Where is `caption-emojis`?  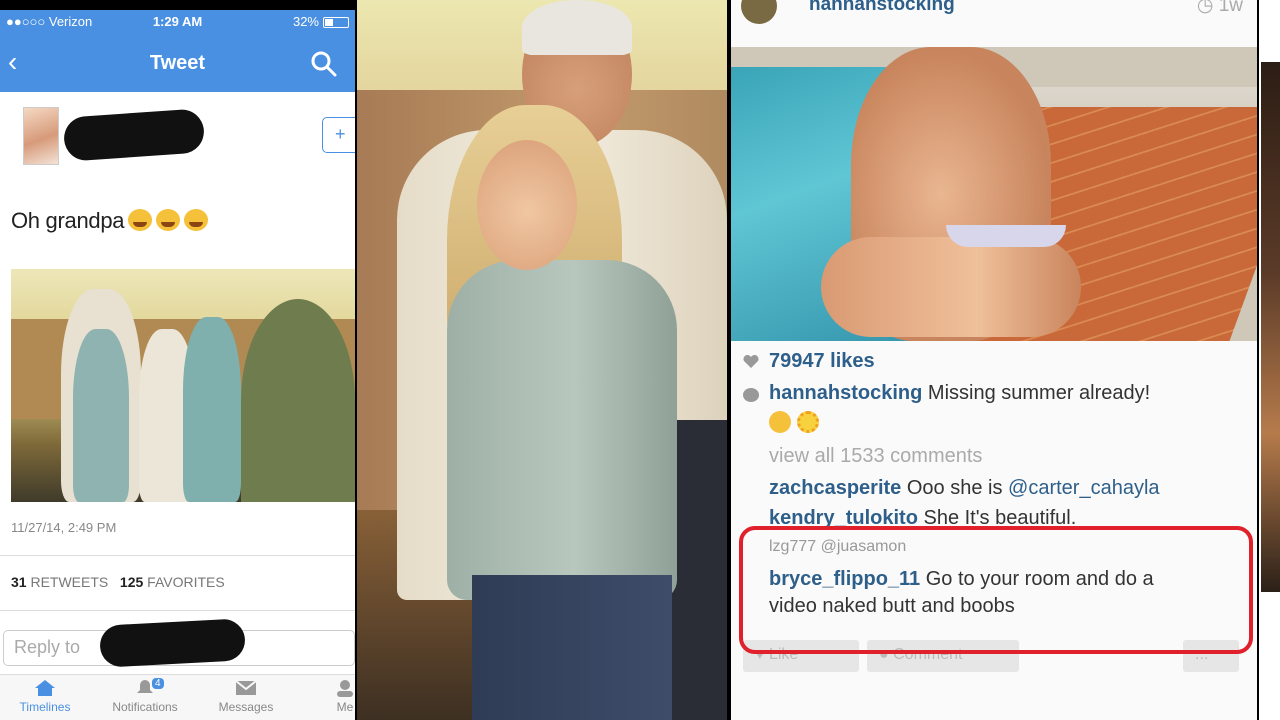
caption-emojis is located at coordinates (797, 421).